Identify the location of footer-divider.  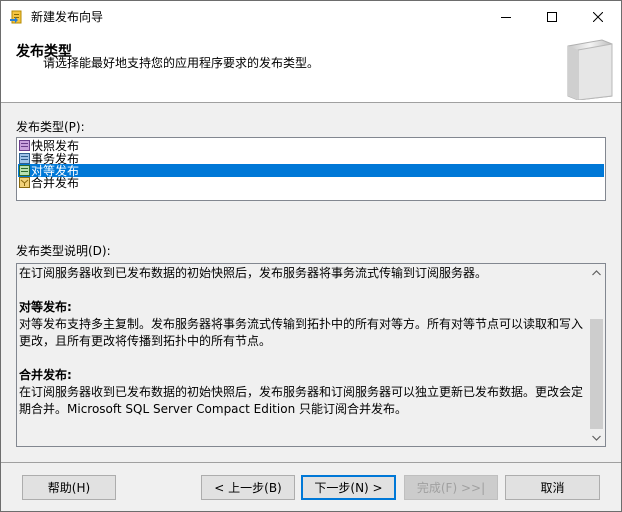
(311, 462).